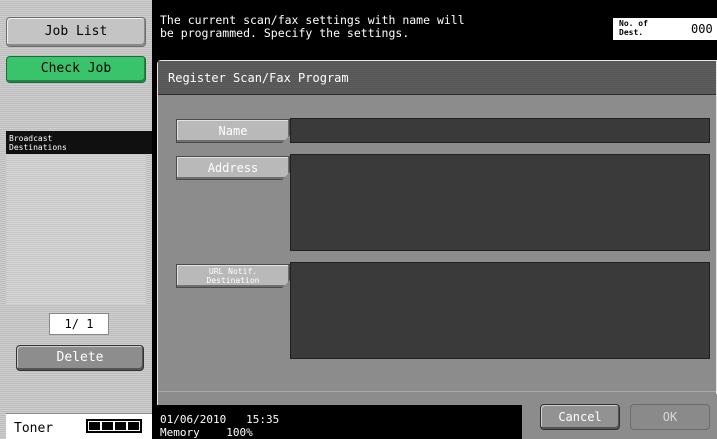 The width and height of the screenshot is (717, 439). I want to click on message-line2: be programmed. Specify the settings., so click(285, 33).